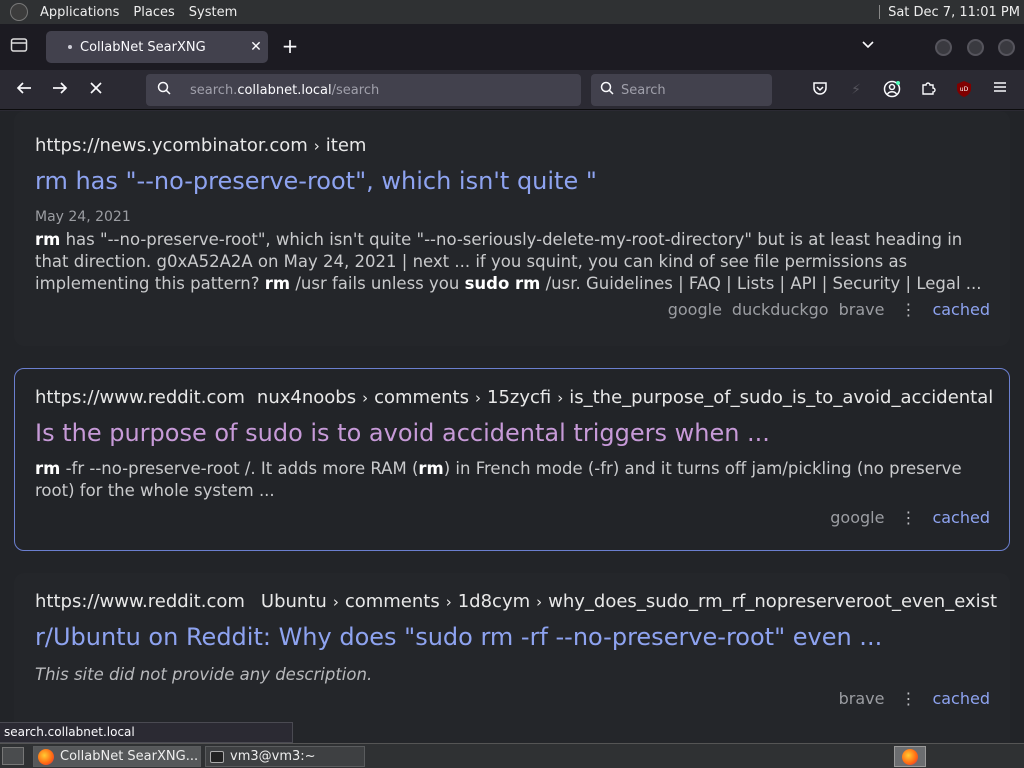  I want to click on terminal-icon, so click(217, 756).